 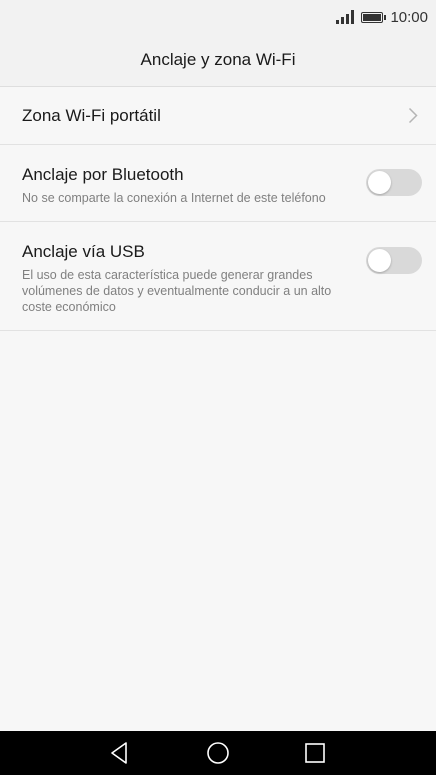 What do you see at coordinates (218, 16) in the screenshot?
I see `status-bar: 10:00` at bounding box center [218, 16].